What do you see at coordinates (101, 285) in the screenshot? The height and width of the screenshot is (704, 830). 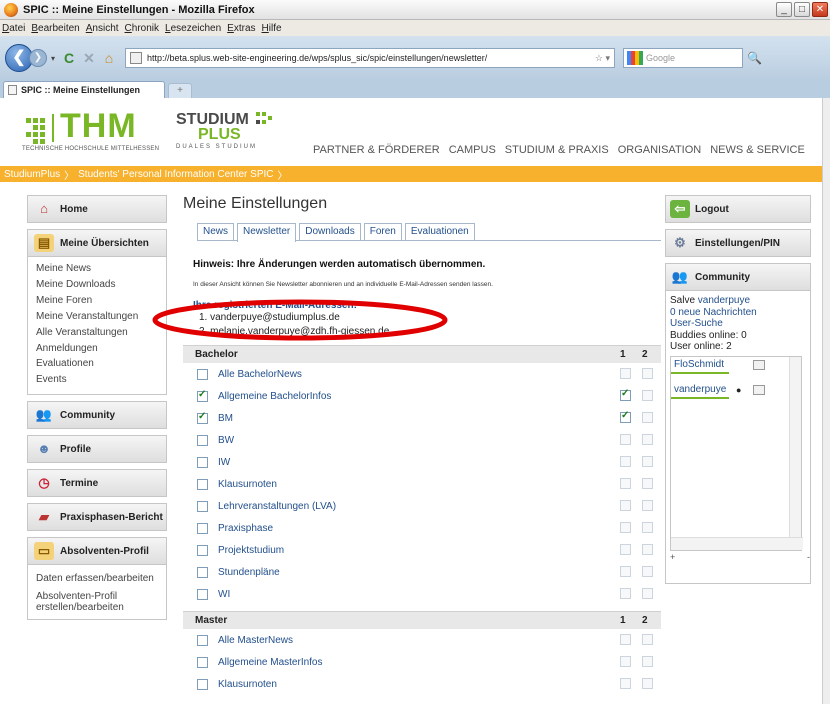 I see `submenu-meine-downloads: Meine Downloads` at bounding box center [101, 285].